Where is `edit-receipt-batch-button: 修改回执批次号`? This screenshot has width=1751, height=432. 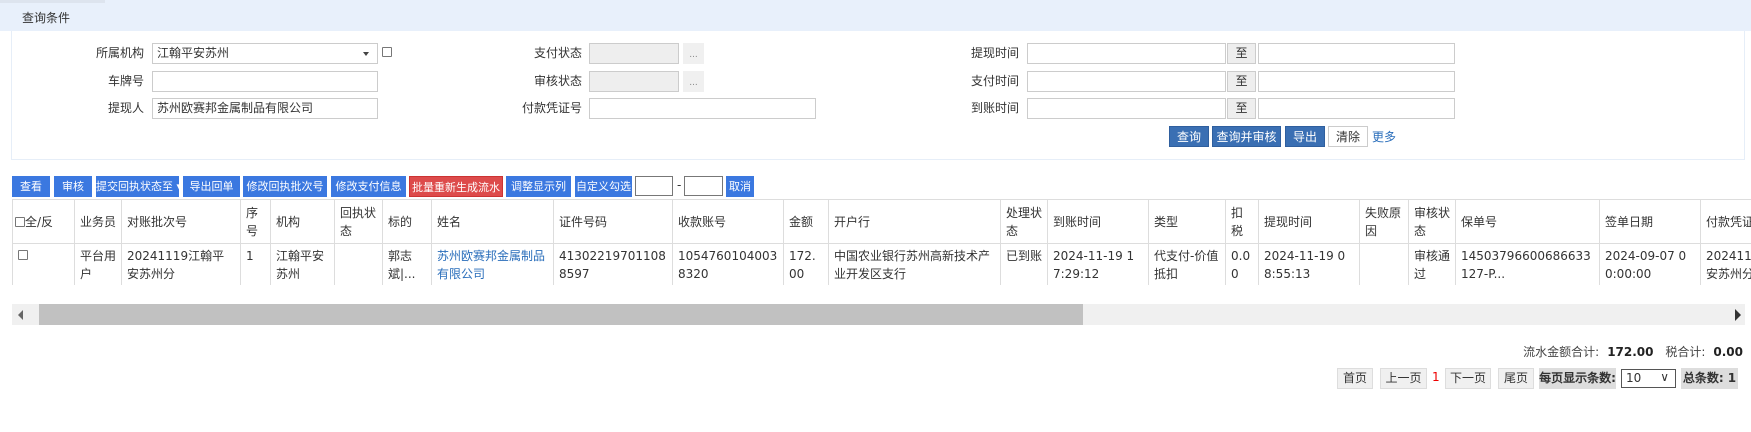
edit-receipt-batch-button: 修改回执批次号 is located at coordinates (285, 186).